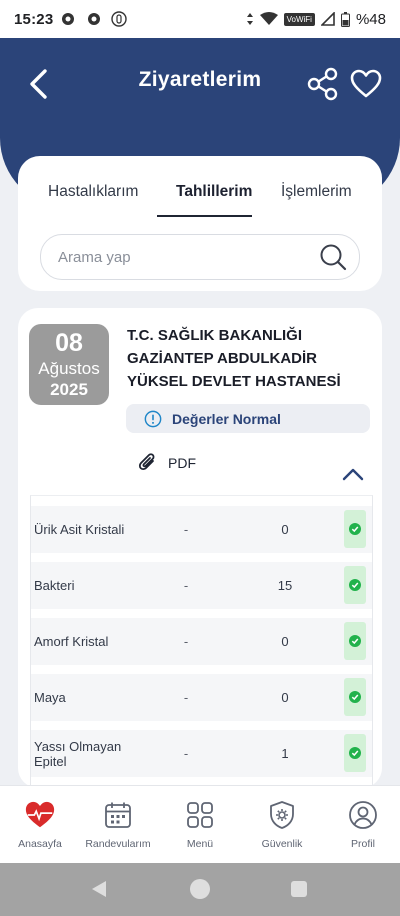 Image resolution: width=400 pixels, height=916 pixels. I want to click on system-recents-button, so click(299, 889).